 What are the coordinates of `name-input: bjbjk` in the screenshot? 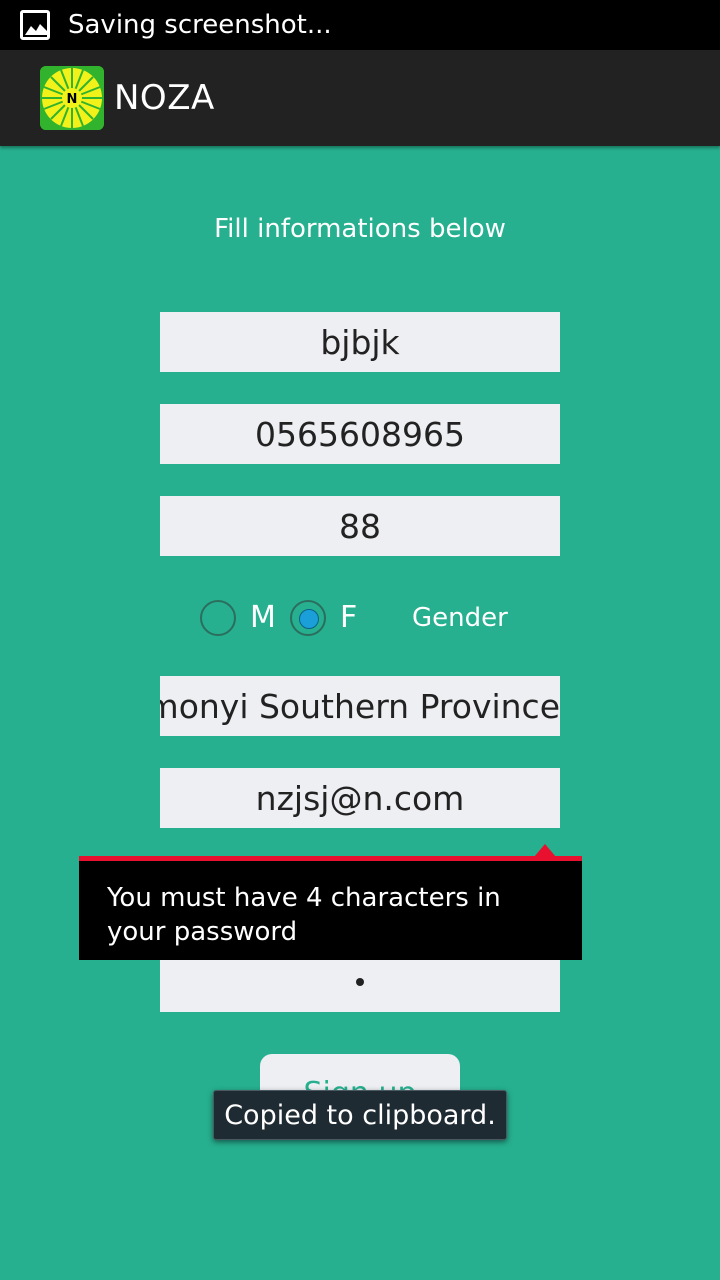 It's located at (360, 342).